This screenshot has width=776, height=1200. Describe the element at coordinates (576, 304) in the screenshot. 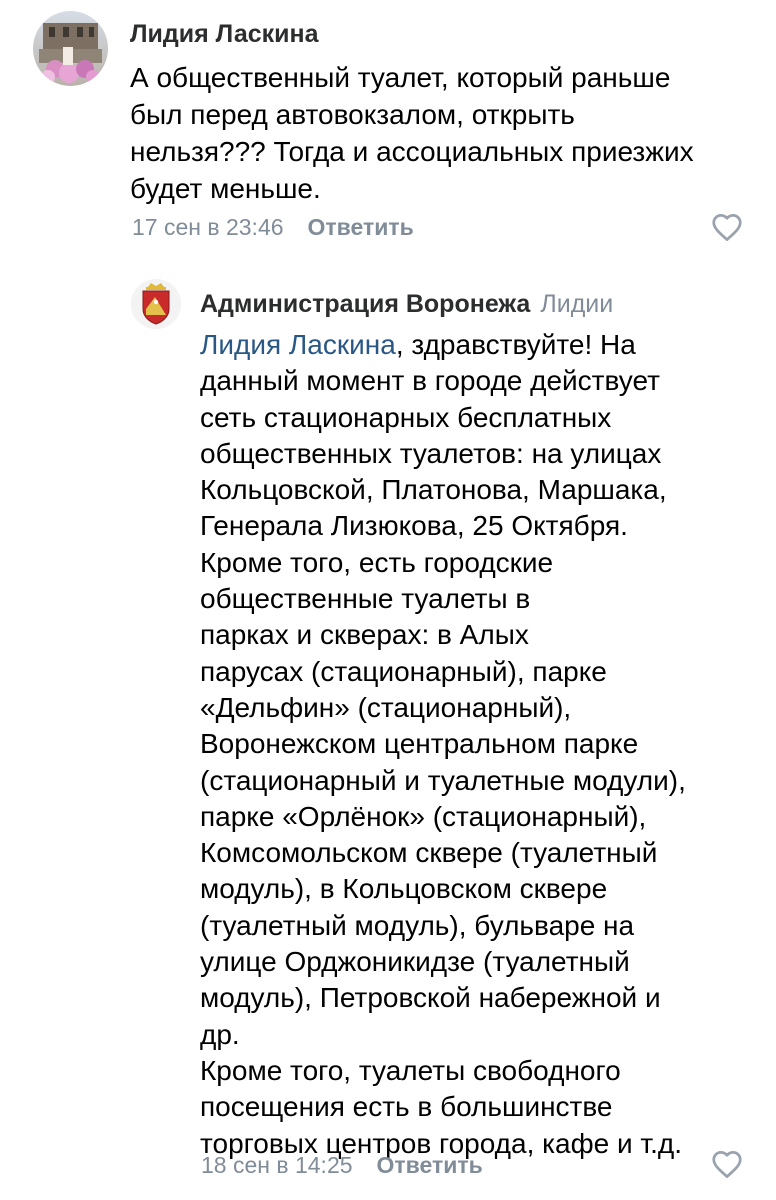

I see `reply-to-label: Лидии` at that location.